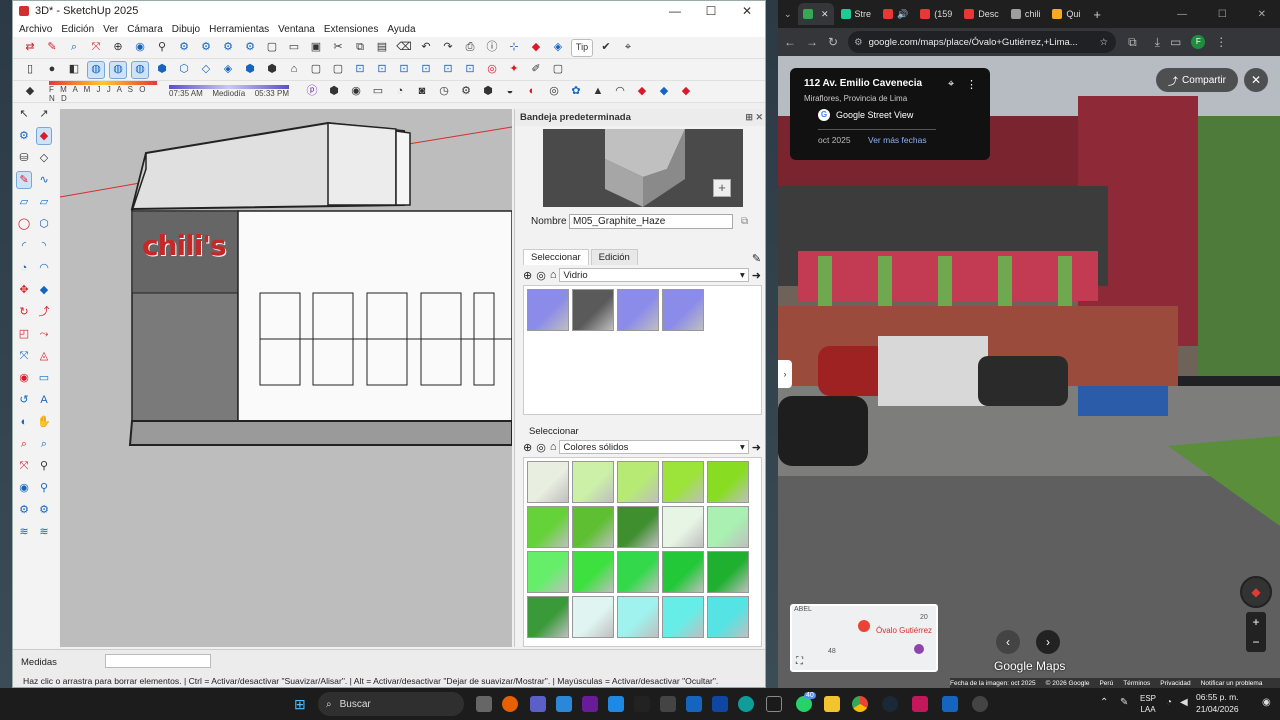 This screenshot has height=720, width=1280. I want to click on polygon-icon: ⬡, so click(44, 224).